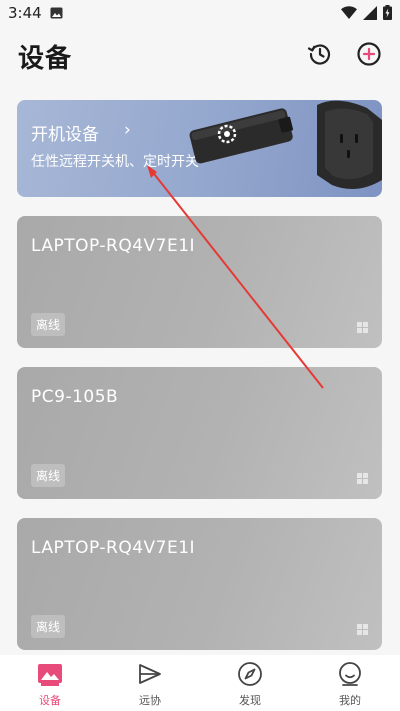 The height and width of the screenshot is (711, 400). I want to click on power-devices-illustration, so click(285, 144).